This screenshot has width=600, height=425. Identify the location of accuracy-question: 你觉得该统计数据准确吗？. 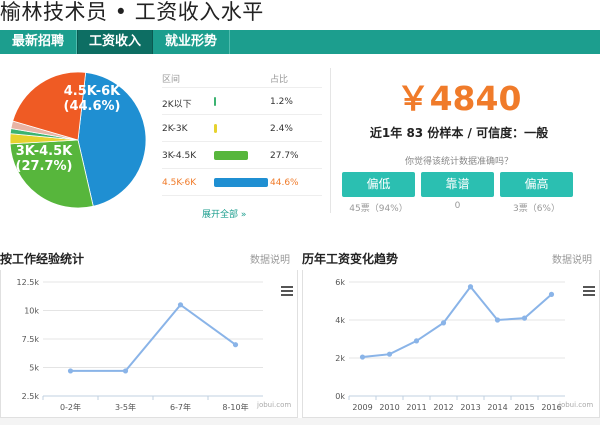
(458, 162).